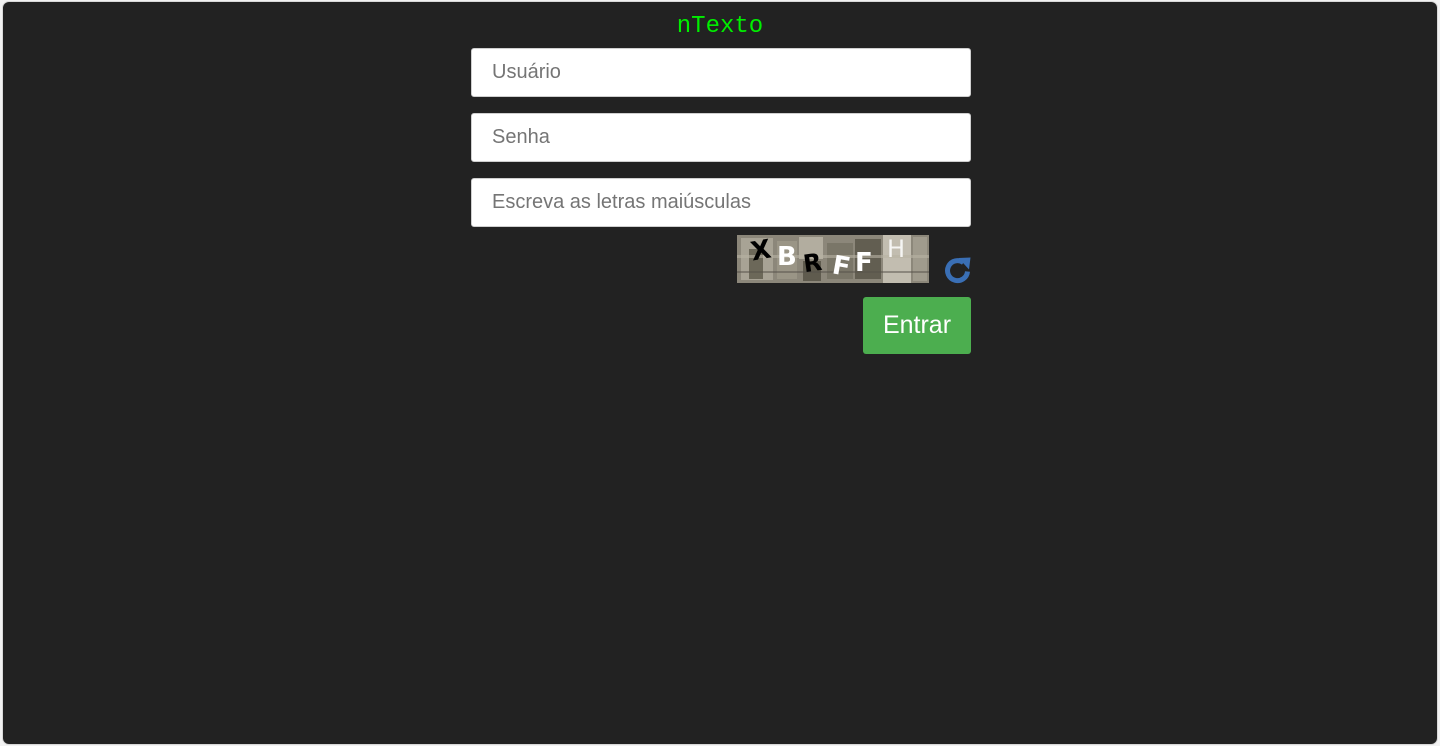 Image resolution: width=1440 pixels, height=746 pixels. What do you see at coordinates (917, 325) in the screenshot?
I see `entrar-button: Entrar` at bounding box center [917, 325].